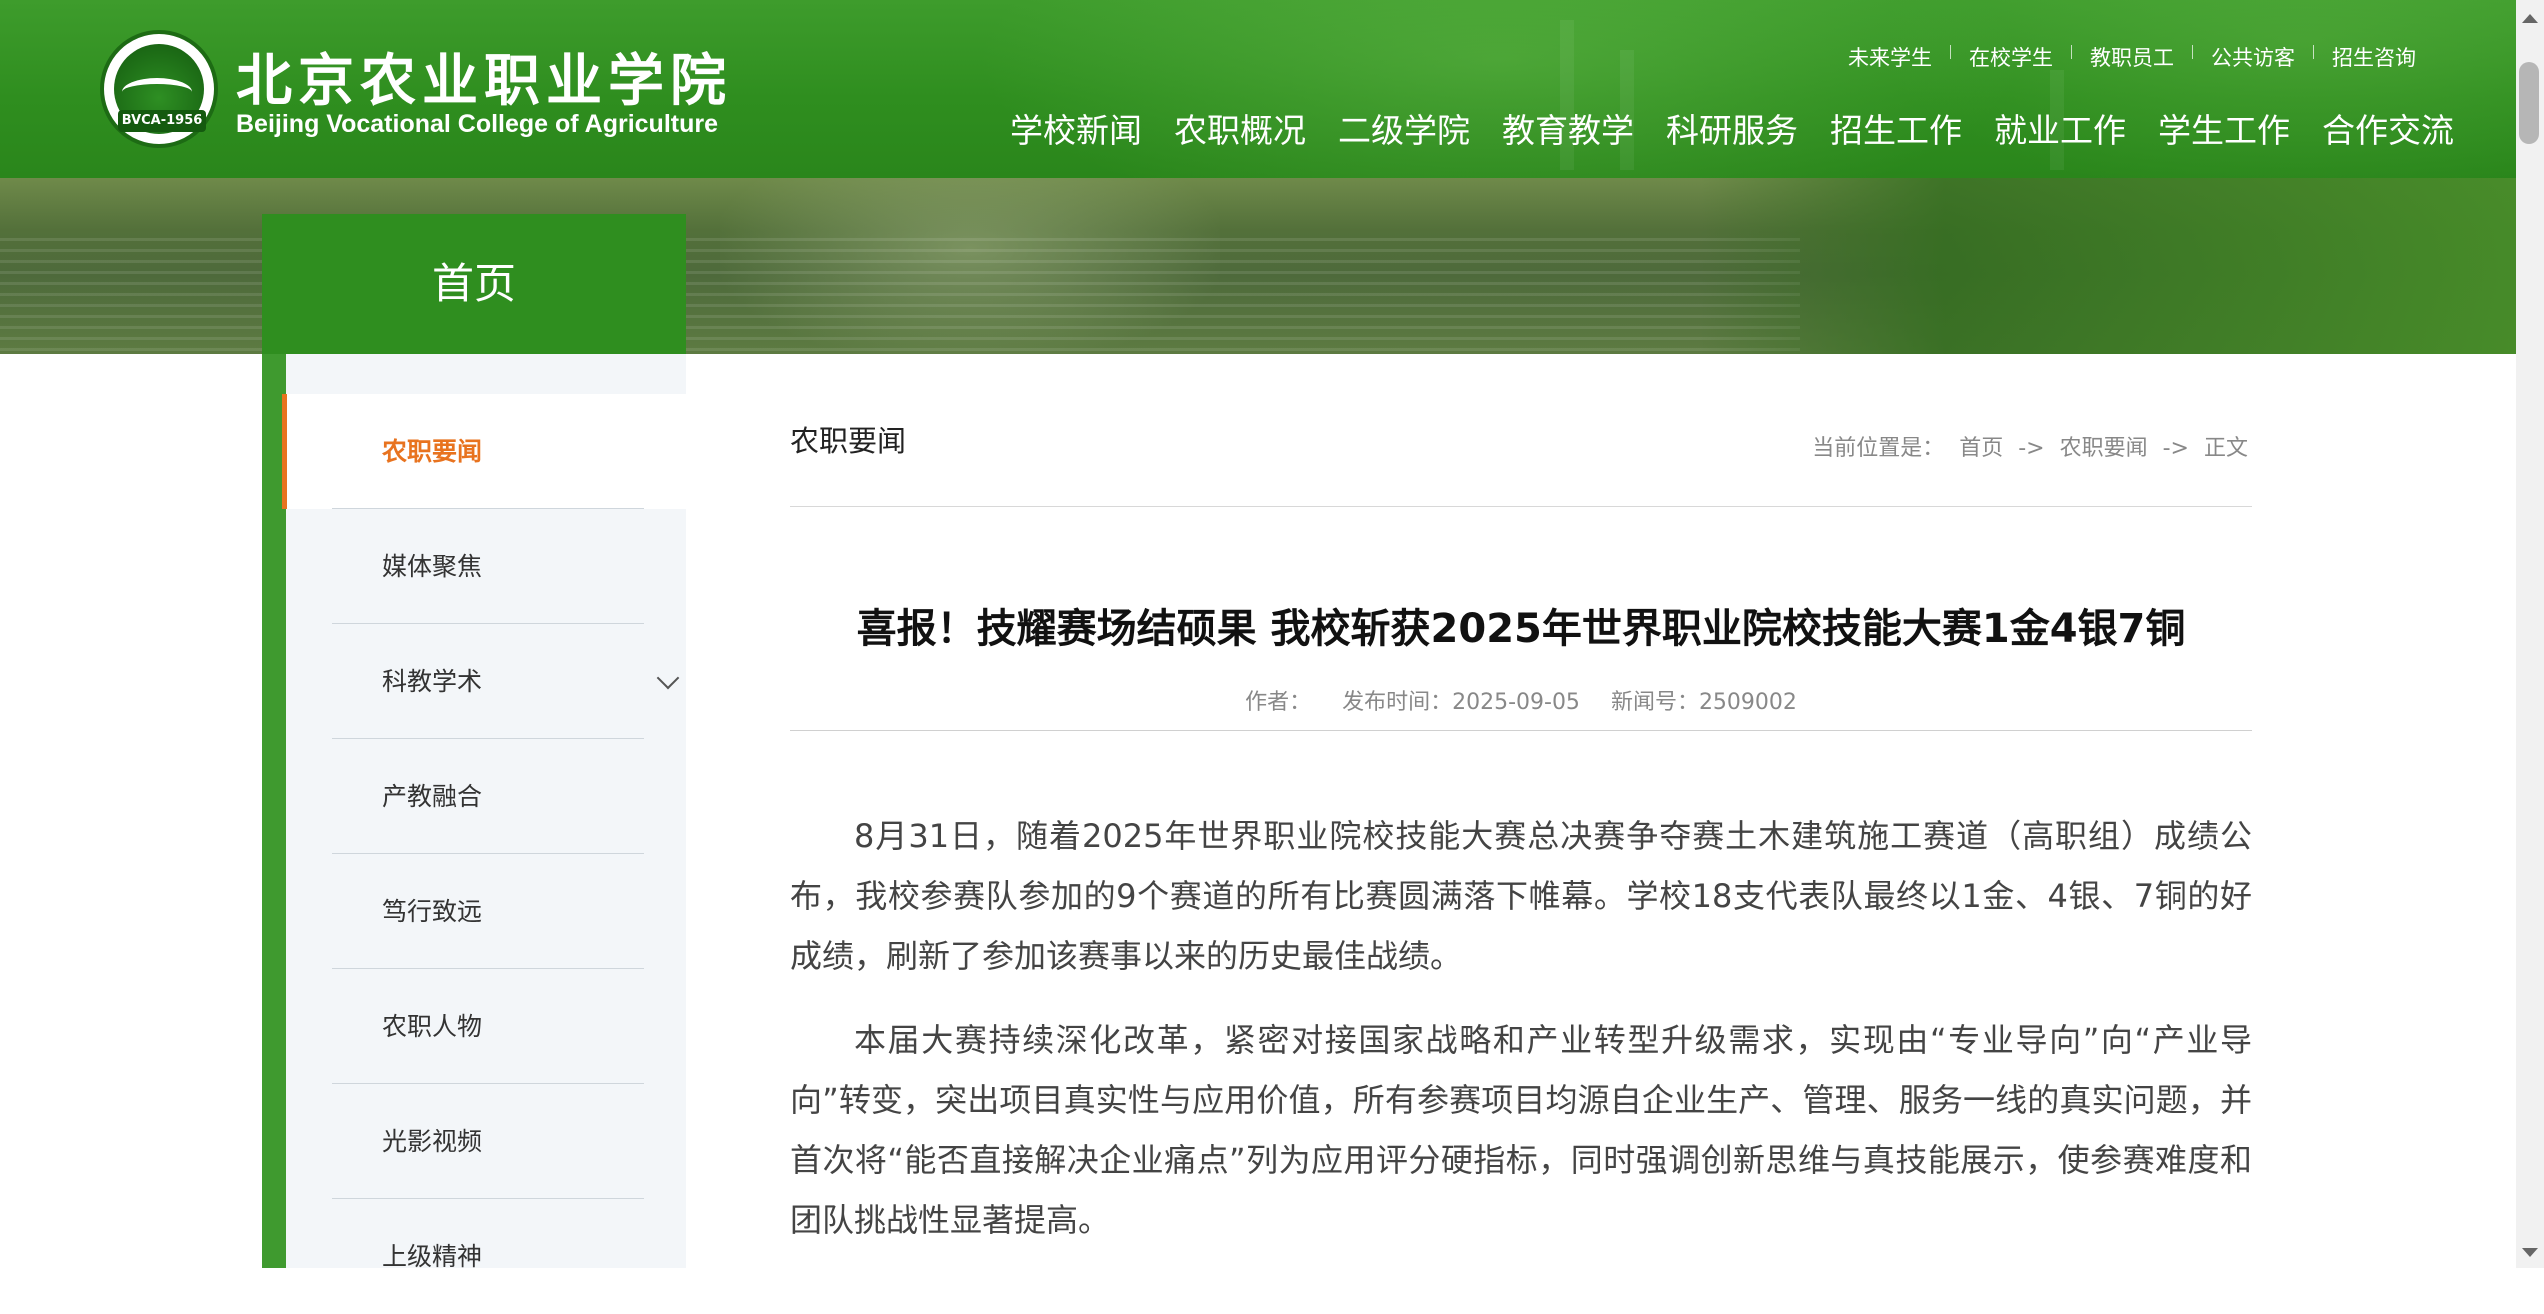  I want to click on quick-link-staff: 教职员工, so click(2132, 57).